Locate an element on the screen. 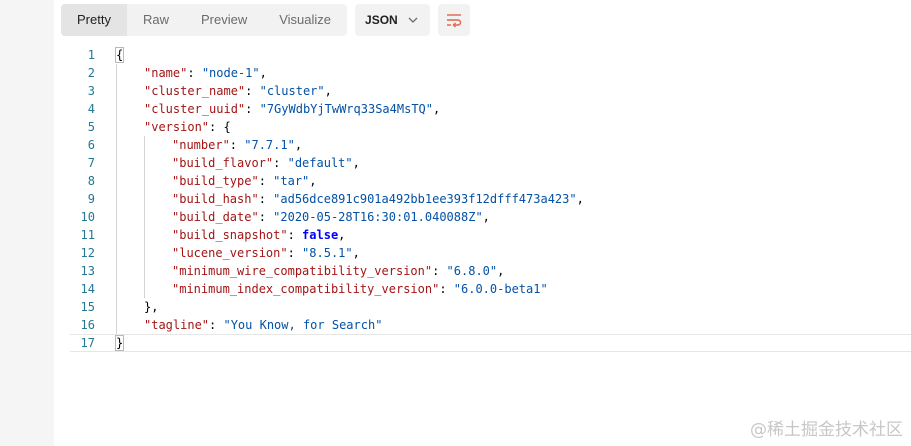 The image size is (911, 446). json-key: "number" is located at coordinates (201, 145).